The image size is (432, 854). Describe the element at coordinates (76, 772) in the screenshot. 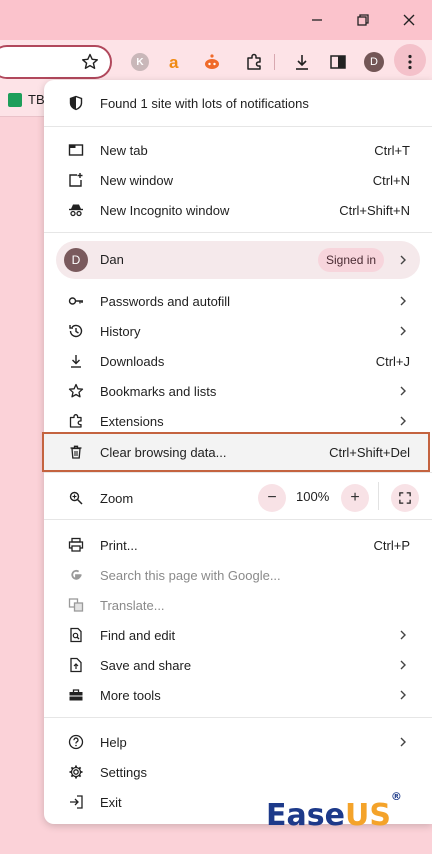

I see `gear-icon` at that location.